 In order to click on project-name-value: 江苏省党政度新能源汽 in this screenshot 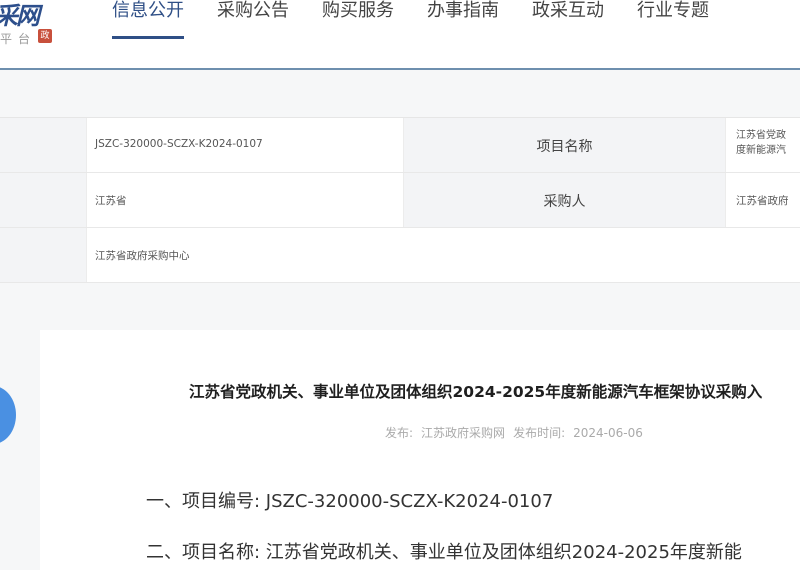, I will do `click(761, 143)`.